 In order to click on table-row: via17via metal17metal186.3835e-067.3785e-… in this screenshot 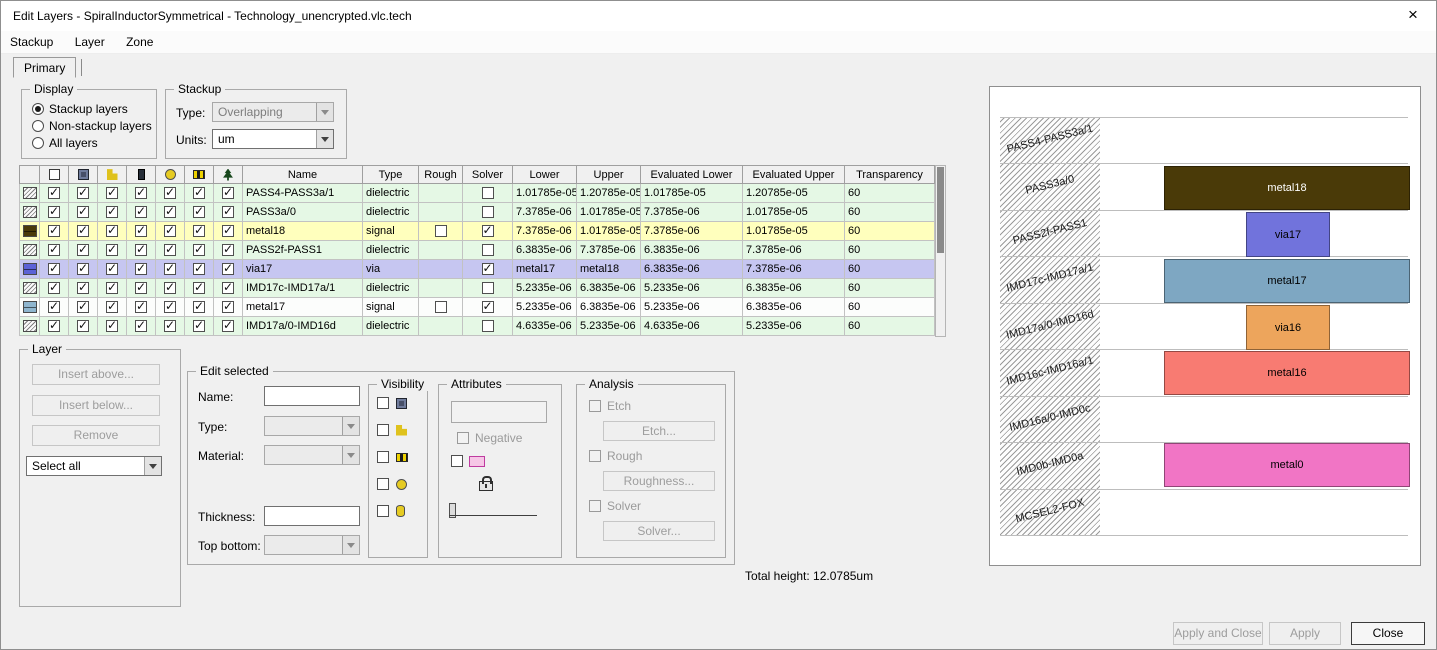, I will do `click(477, 269)`.